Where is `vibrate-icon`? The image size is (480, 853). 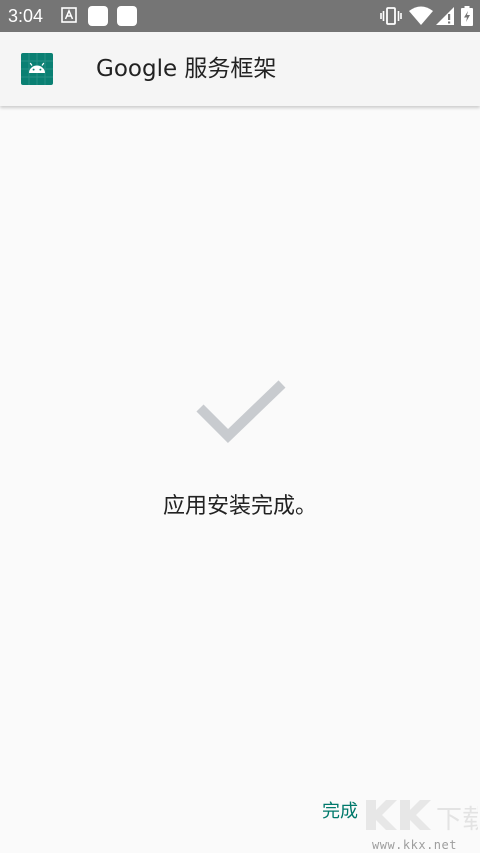
vibrate-icon is located at coordinates (391, 16).